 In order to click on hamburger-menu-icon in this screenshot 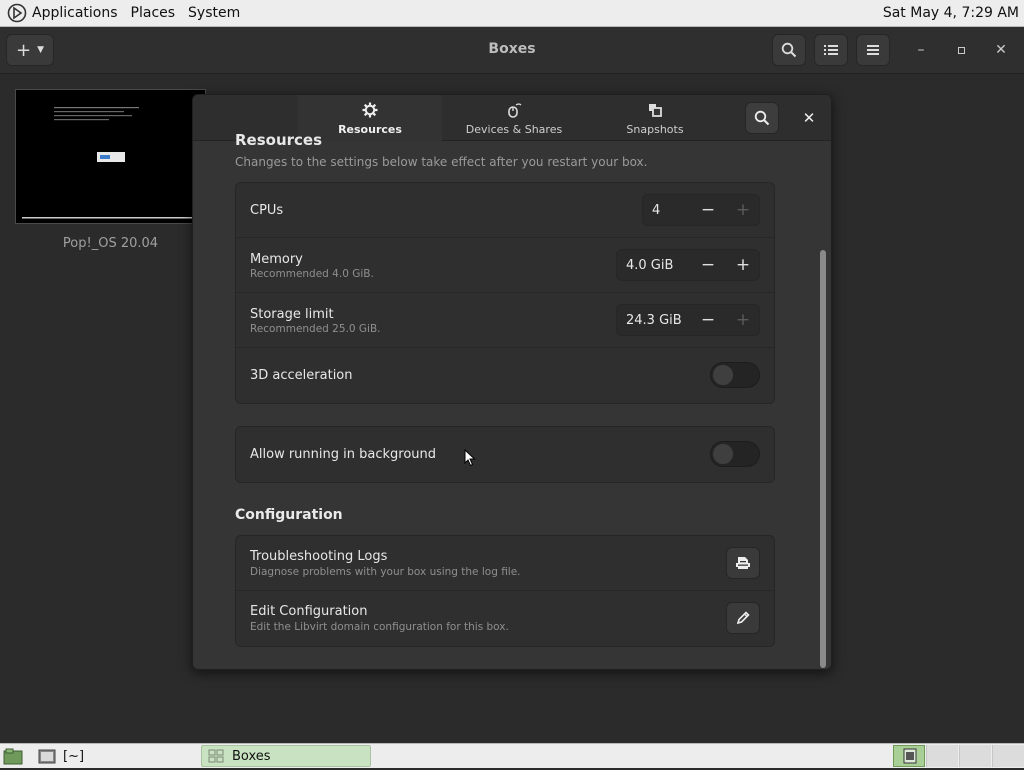, I will do `click(873, 50)`.